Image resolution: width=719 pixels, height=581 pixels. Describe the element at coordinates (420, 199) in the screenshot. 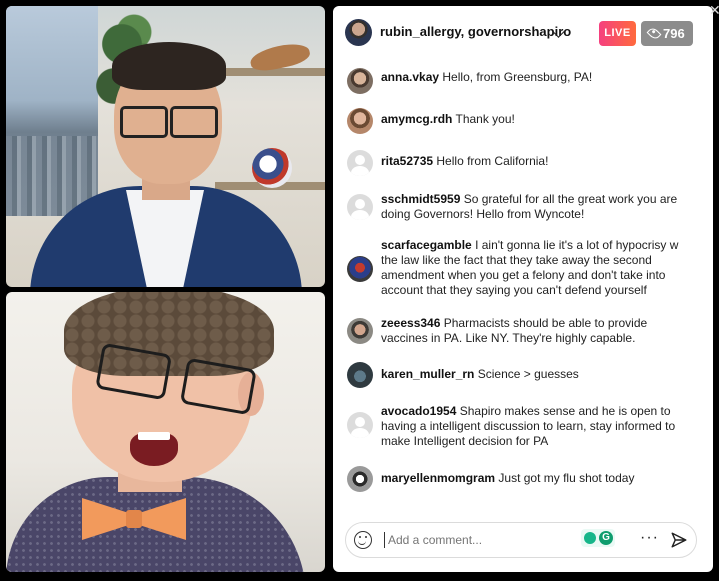

I see `comment-username: sschmidt5959` at that location.